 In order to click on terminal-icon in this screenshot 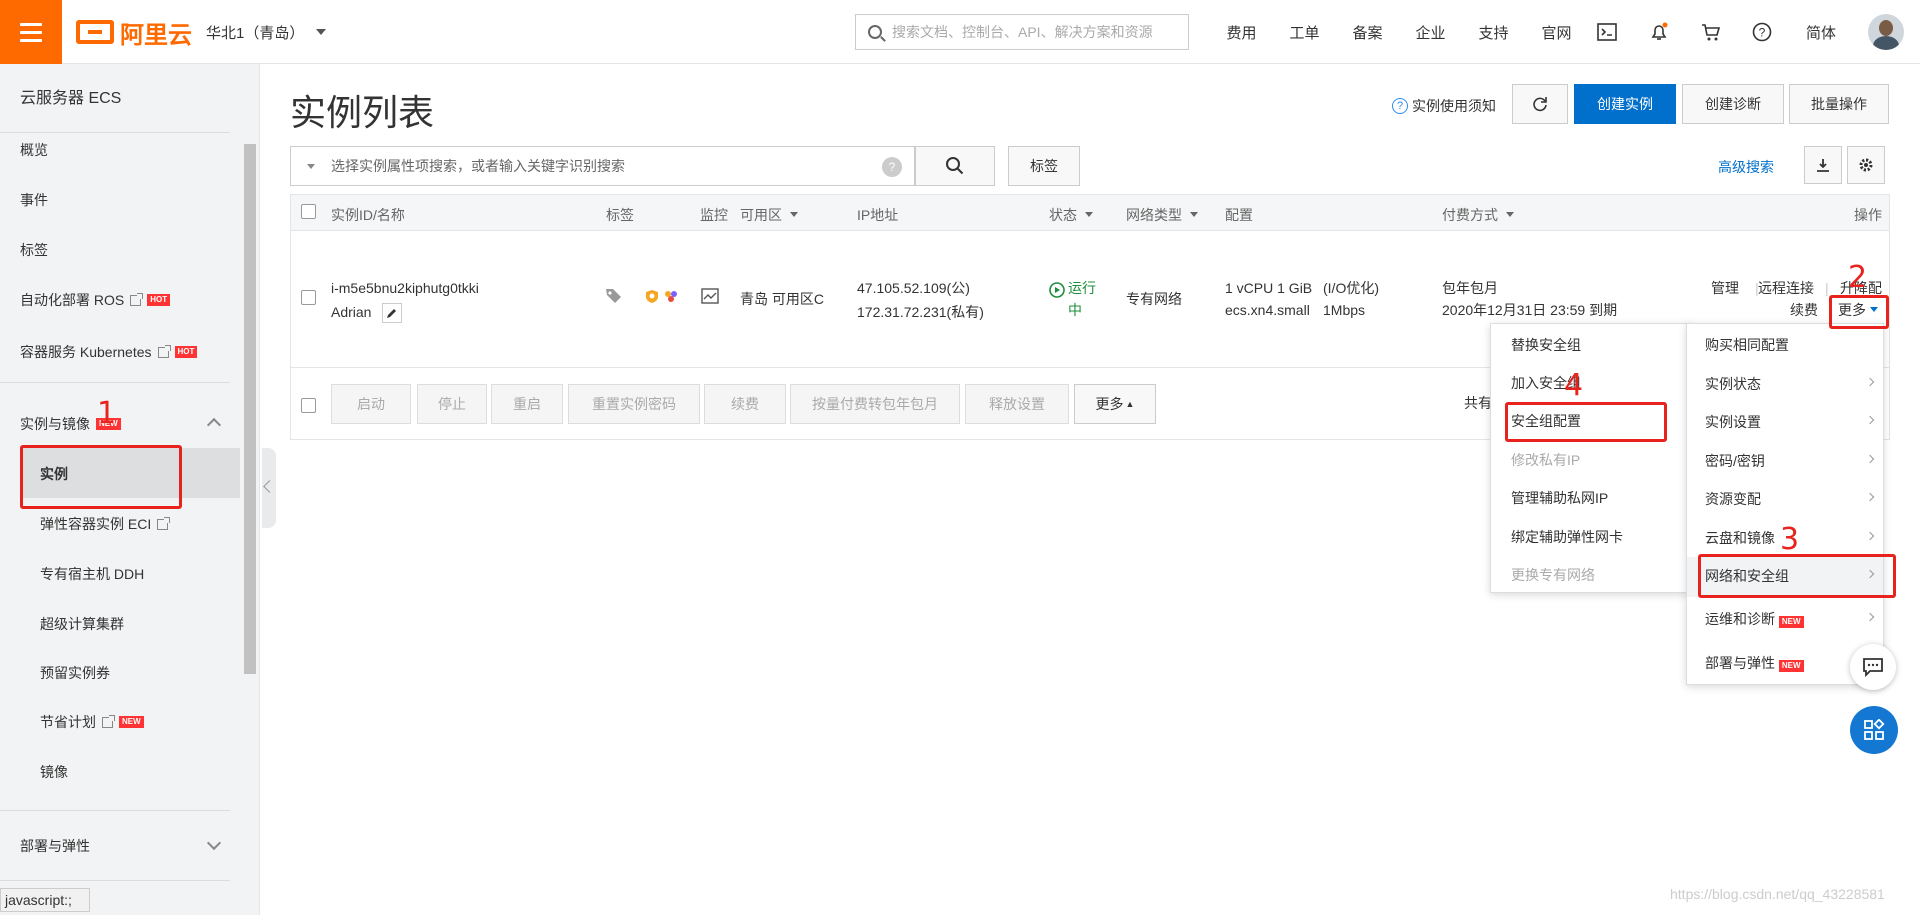, I will do `click(1607, 32)`.